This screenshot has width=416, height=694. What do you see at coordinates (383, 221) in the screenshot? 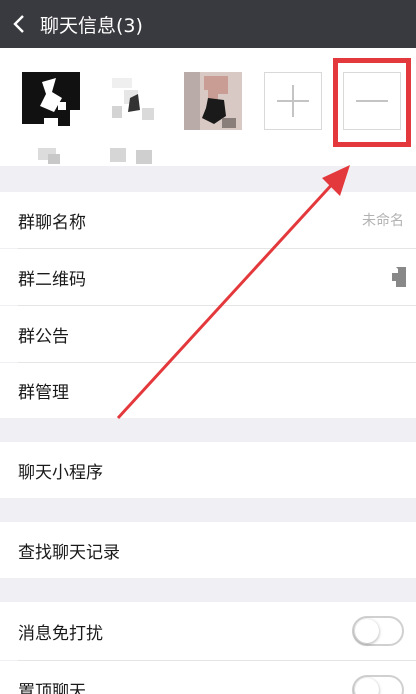
I see `group-name-value: 未命名` at bounding box center [383, 221].